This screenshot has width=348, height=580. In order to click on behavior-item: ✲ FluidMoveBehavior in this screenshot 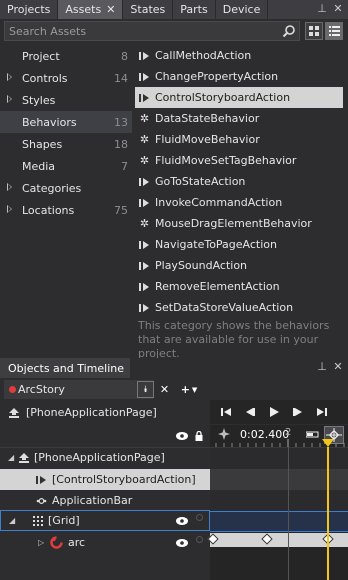, I will do `click(239, 139)`.